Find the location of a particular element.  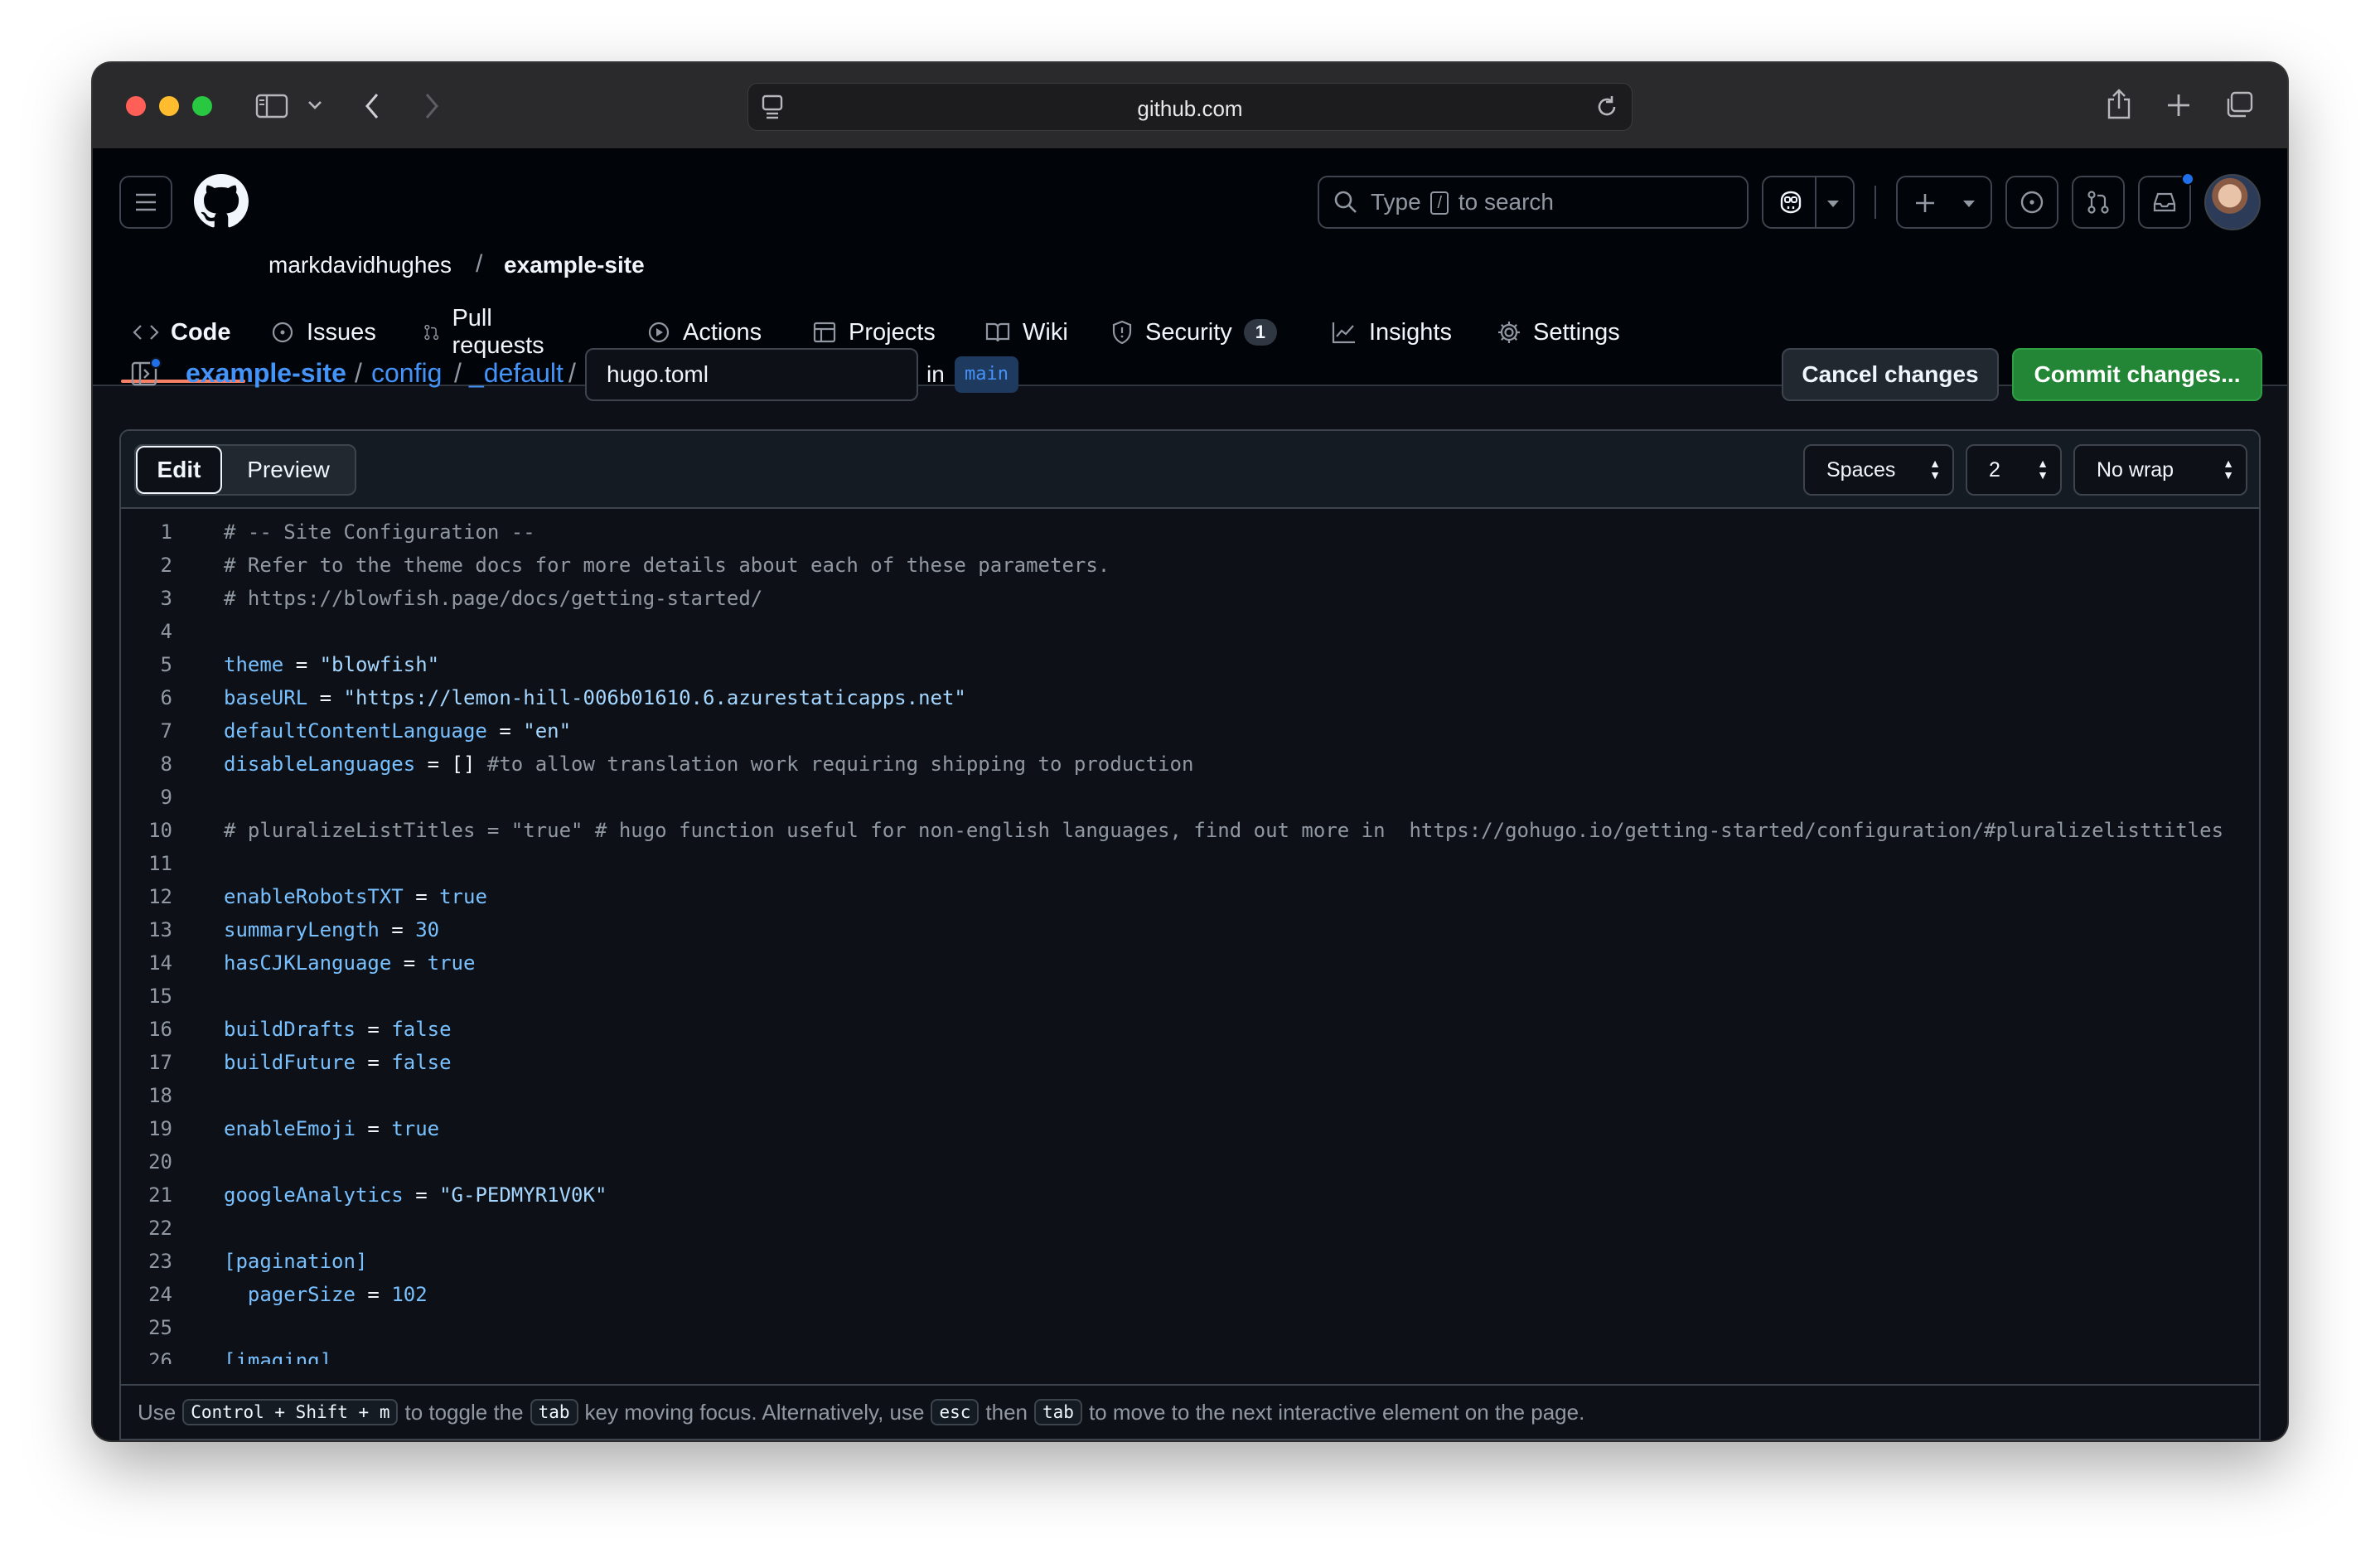

line-number: 12 is located at coordinates (160, 897).